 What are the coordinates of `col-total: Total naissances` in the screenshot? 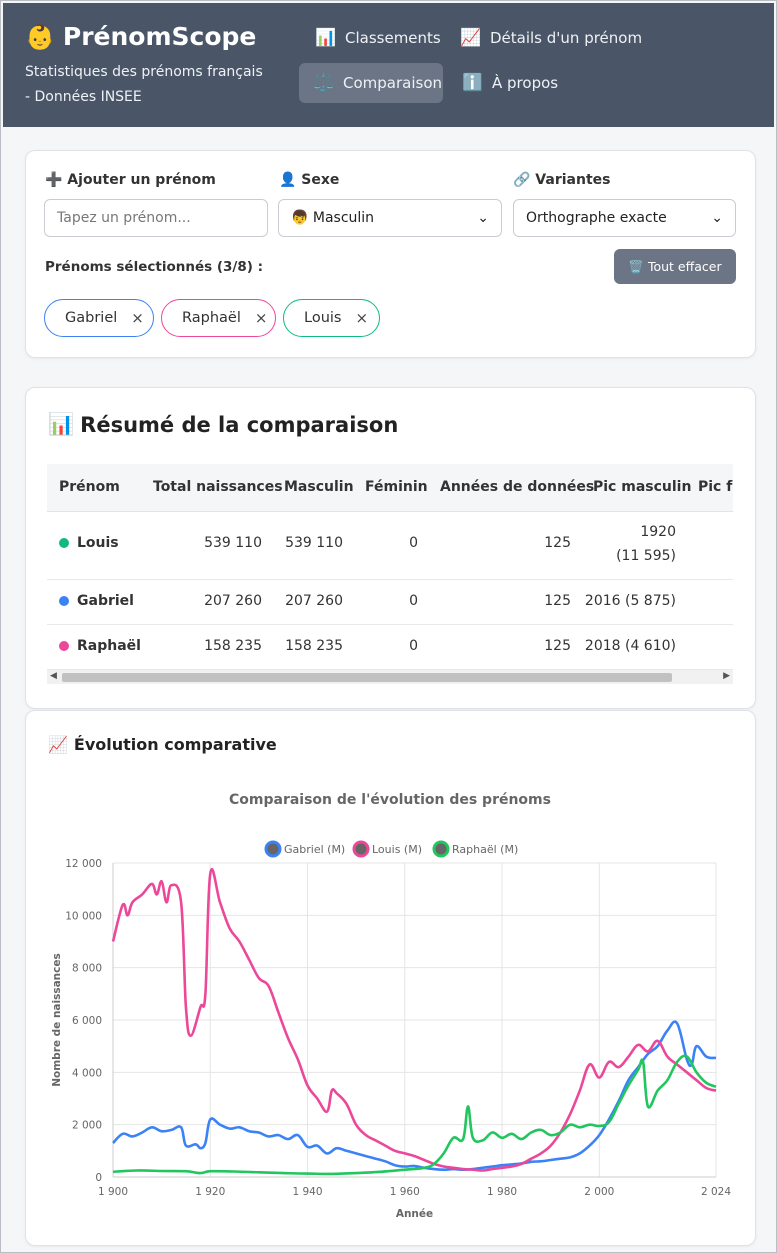 It's located at (218, 487).